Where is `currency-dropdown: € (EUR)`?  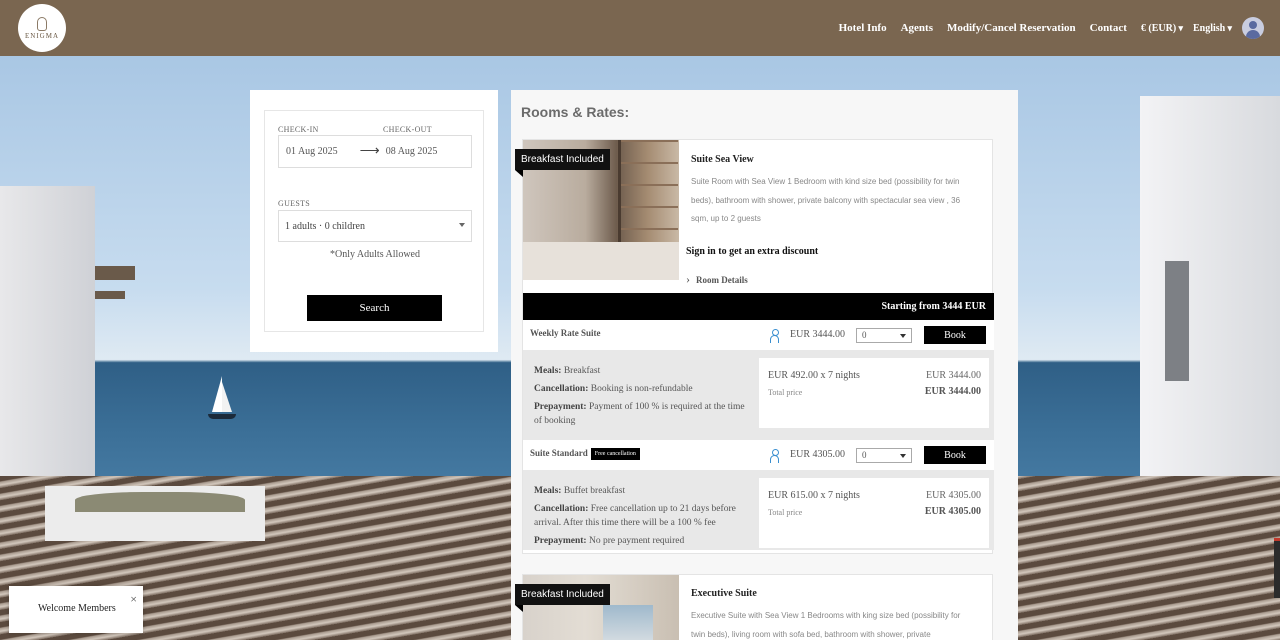
currency-dropdown: € (EUR) is located at coordinates (1162, 28).